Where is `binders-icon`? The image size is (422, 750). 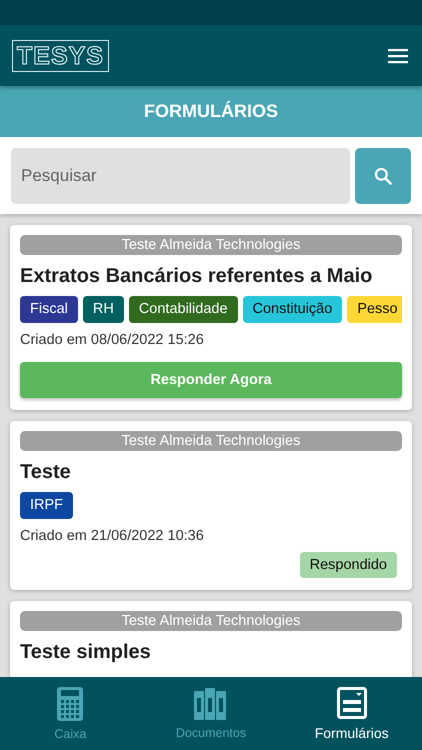
binders-icon is located at coordinates (211, 704).